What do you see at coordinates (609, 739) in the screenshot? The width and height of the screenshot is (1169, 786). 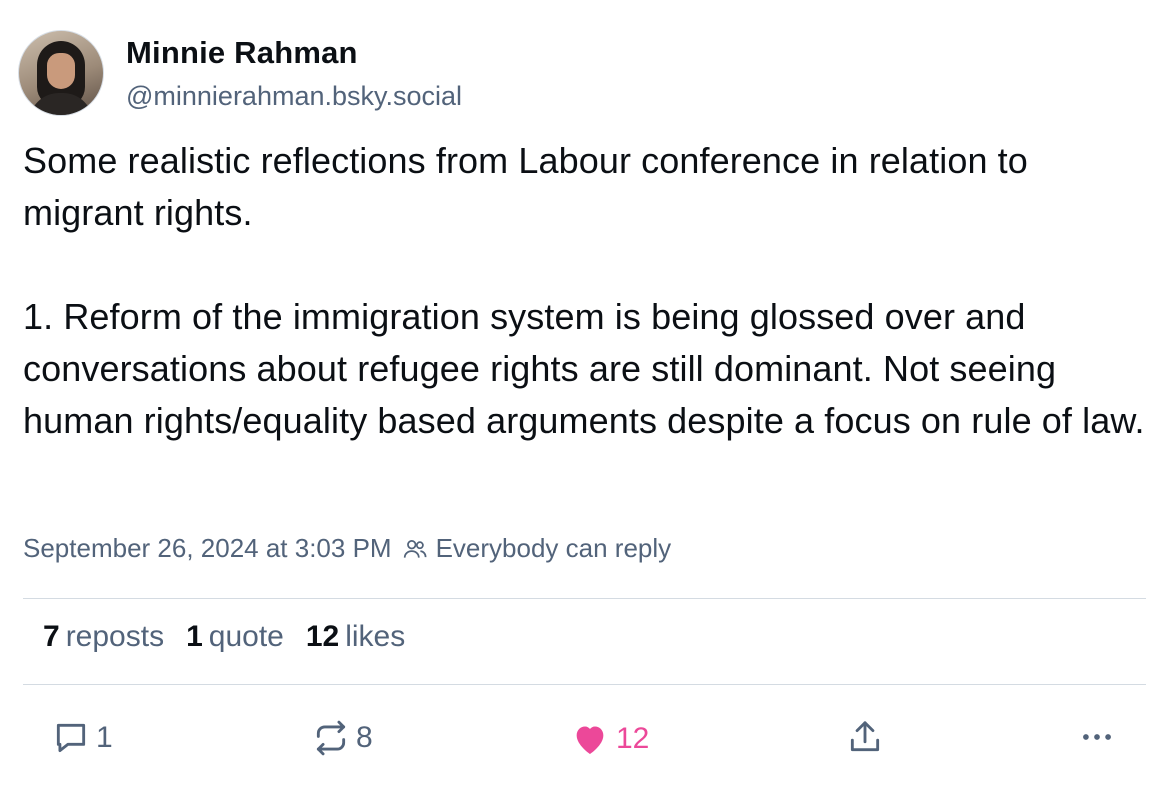 I see `like-button: 12` at bounding box center [609, 739].